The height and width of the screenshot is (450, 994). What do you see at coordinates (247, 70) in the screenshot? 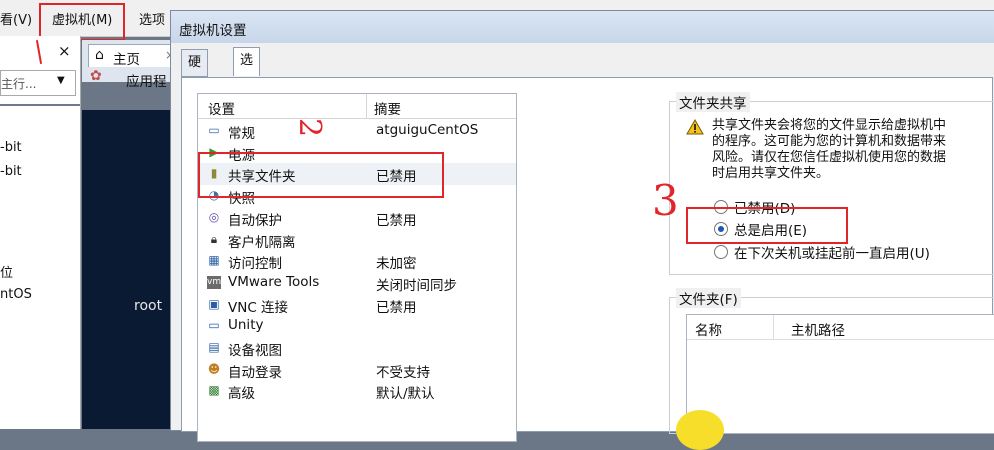
I see `tab-options: 选项` at bounding box center [247, 70].